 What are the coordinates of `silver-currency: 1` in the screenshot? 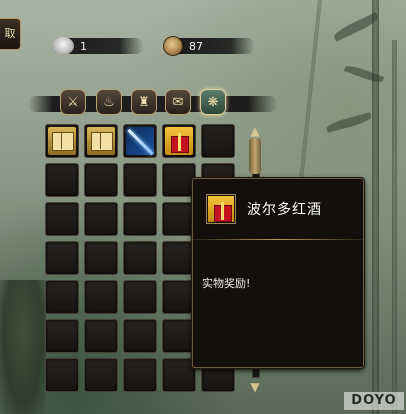 It's located at (99, 46).